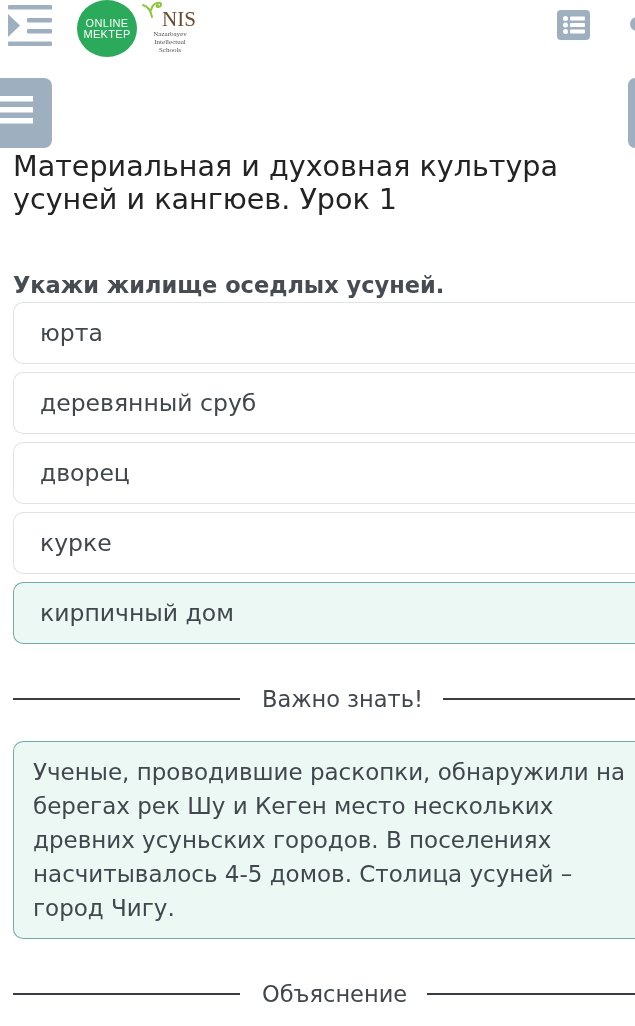  I want to click on logo-brand-text: NIS, so click(179, 19).